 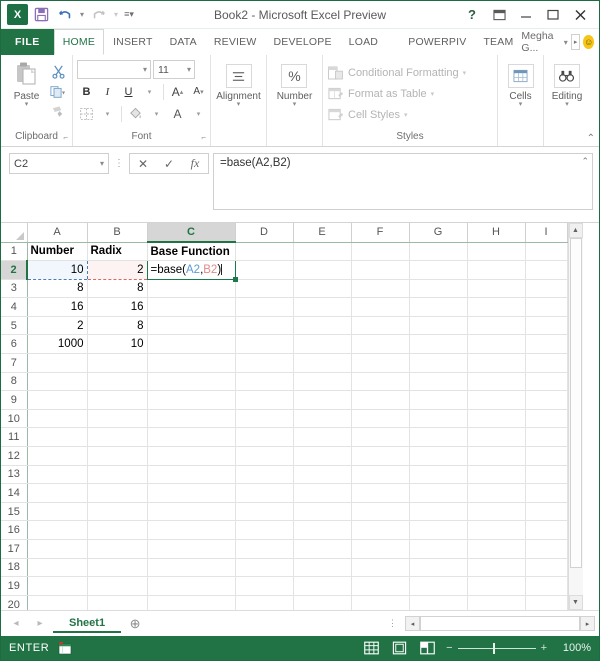 What do you see at coordinates (438, 530) in the screenshot?
I see `cell-g16` at bounding box center [438, 530].